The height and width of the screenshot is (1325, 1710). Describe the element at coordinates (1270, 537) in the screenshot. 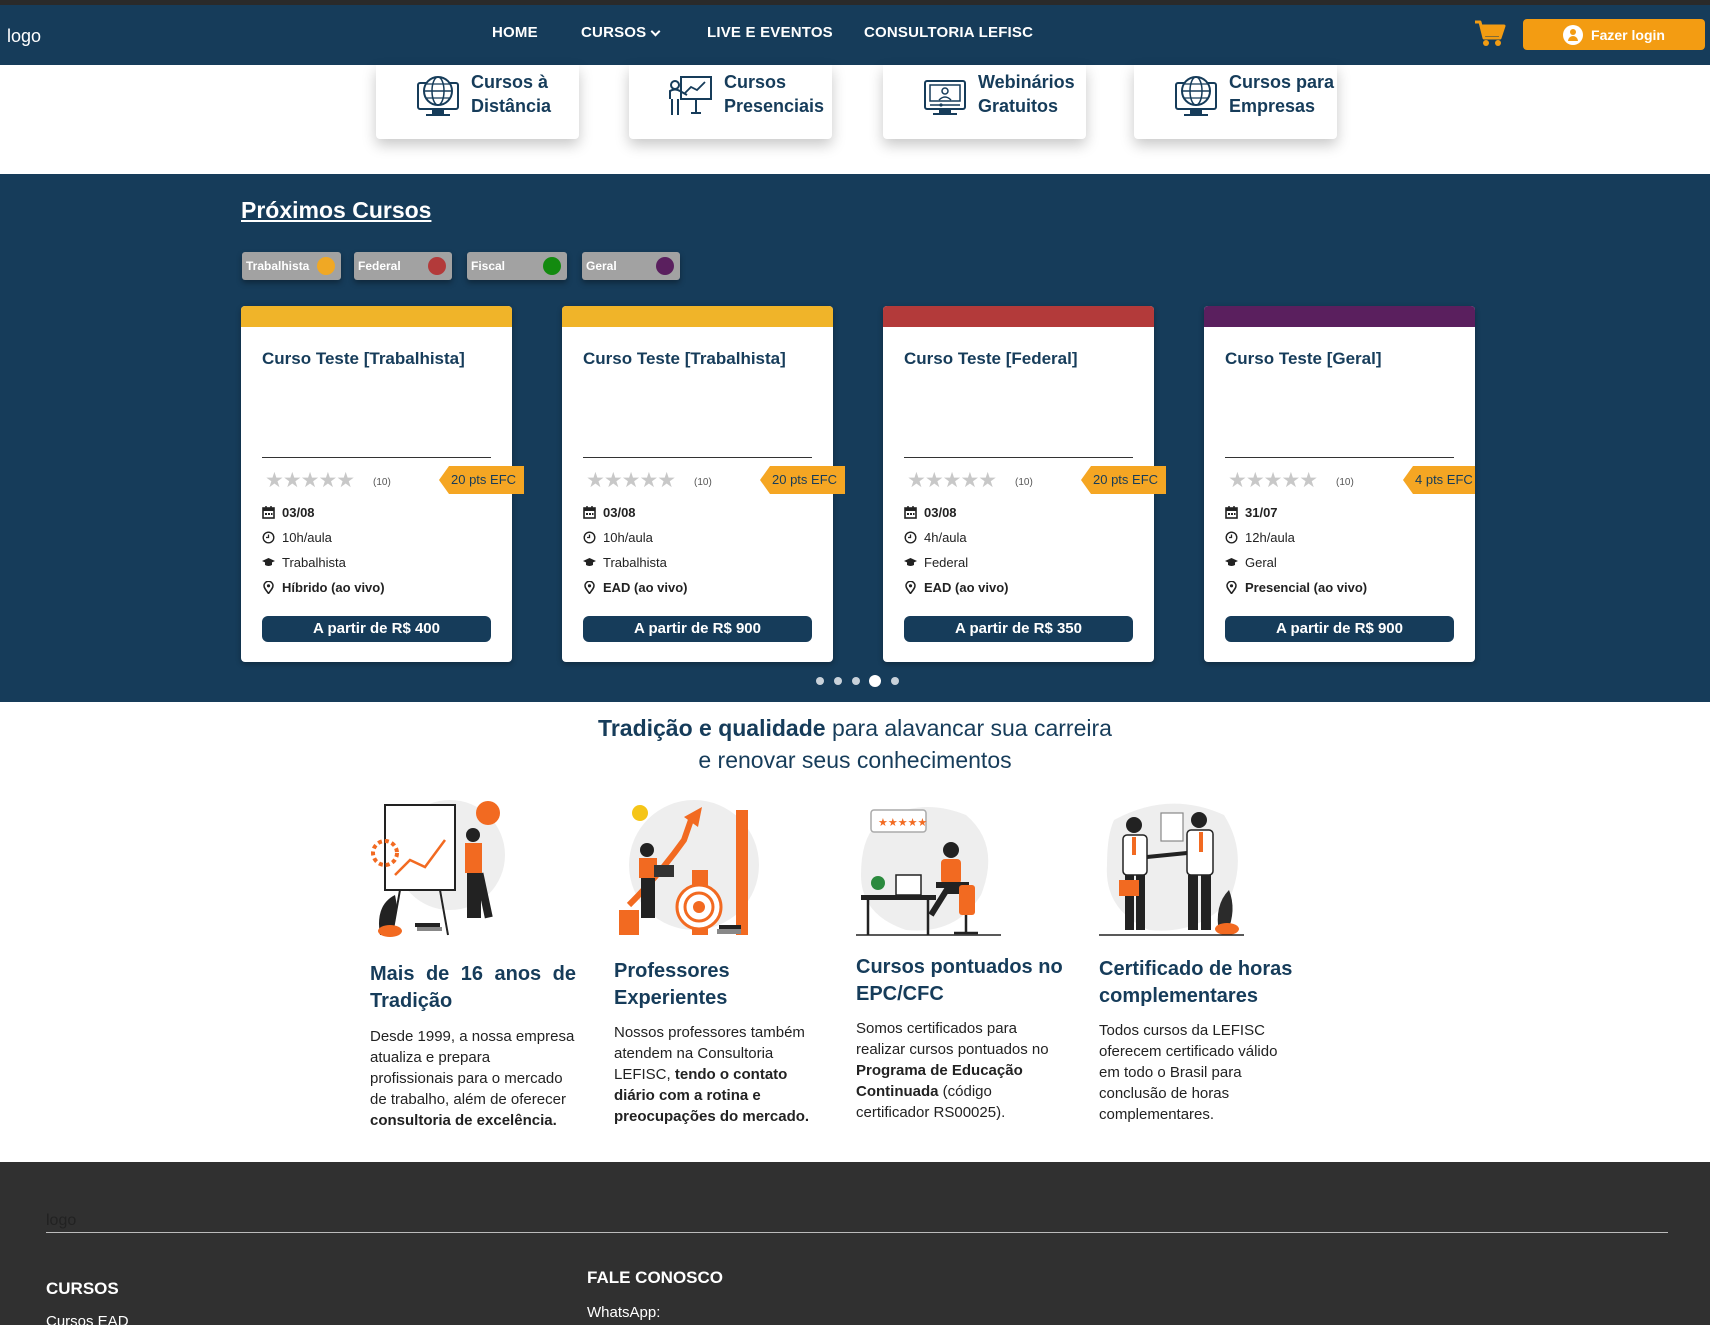

I see `course-hours: 12h/aula` at that location.